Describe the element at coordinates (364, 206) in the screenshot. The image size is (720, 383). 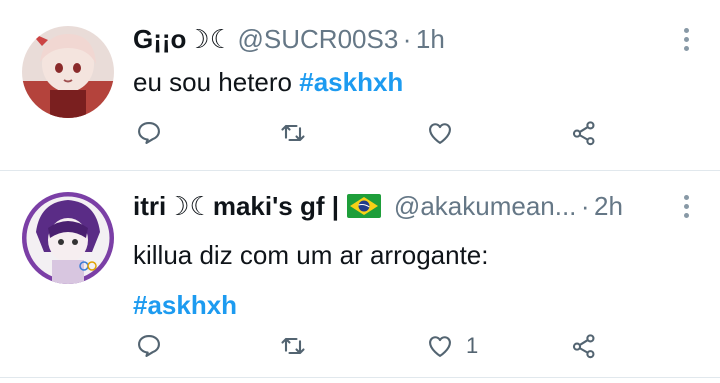
I see `brazil-flag-icon` at that location.